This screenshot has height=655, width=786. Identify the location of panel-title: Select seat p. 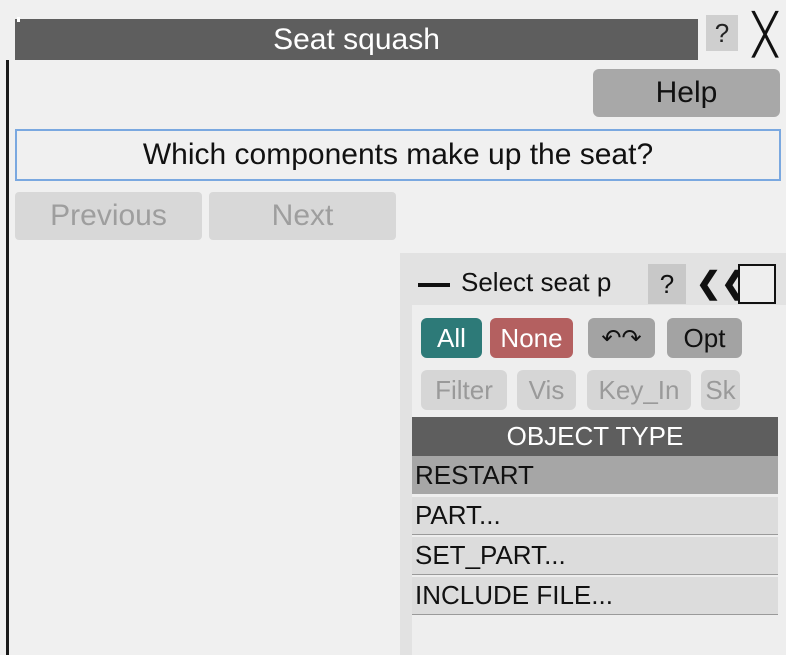
(536, 282).